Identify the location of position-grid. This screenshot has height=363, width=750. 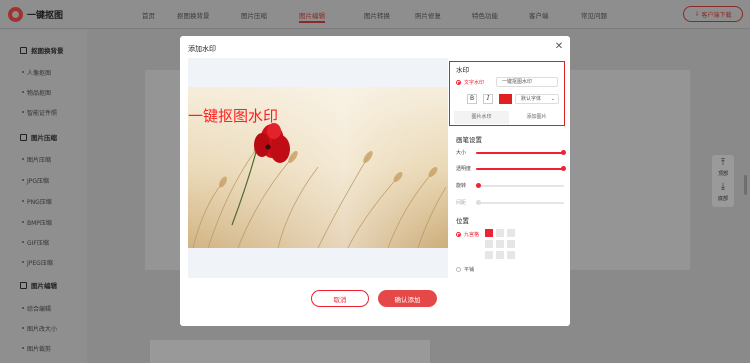
(500, 244).